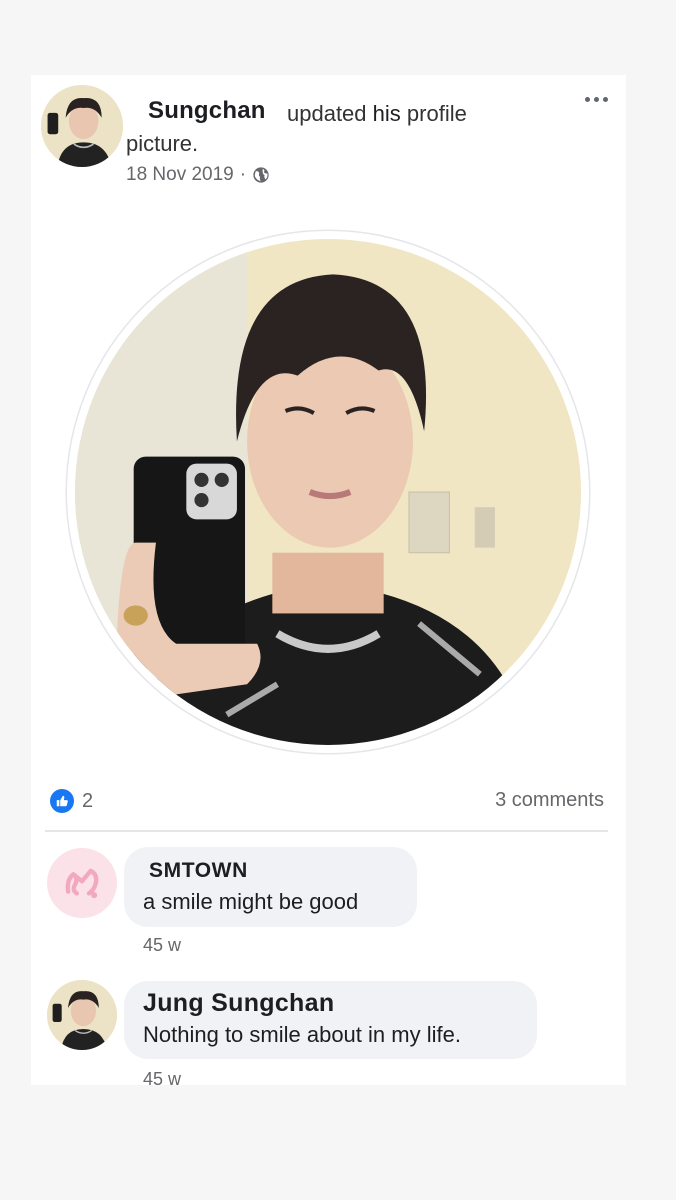 This screenshot has height=1200, width=676. What do you see at coordinates (88, 800) in the screenshot?
I see `like-count: 2` at bounding box center [88, 800].